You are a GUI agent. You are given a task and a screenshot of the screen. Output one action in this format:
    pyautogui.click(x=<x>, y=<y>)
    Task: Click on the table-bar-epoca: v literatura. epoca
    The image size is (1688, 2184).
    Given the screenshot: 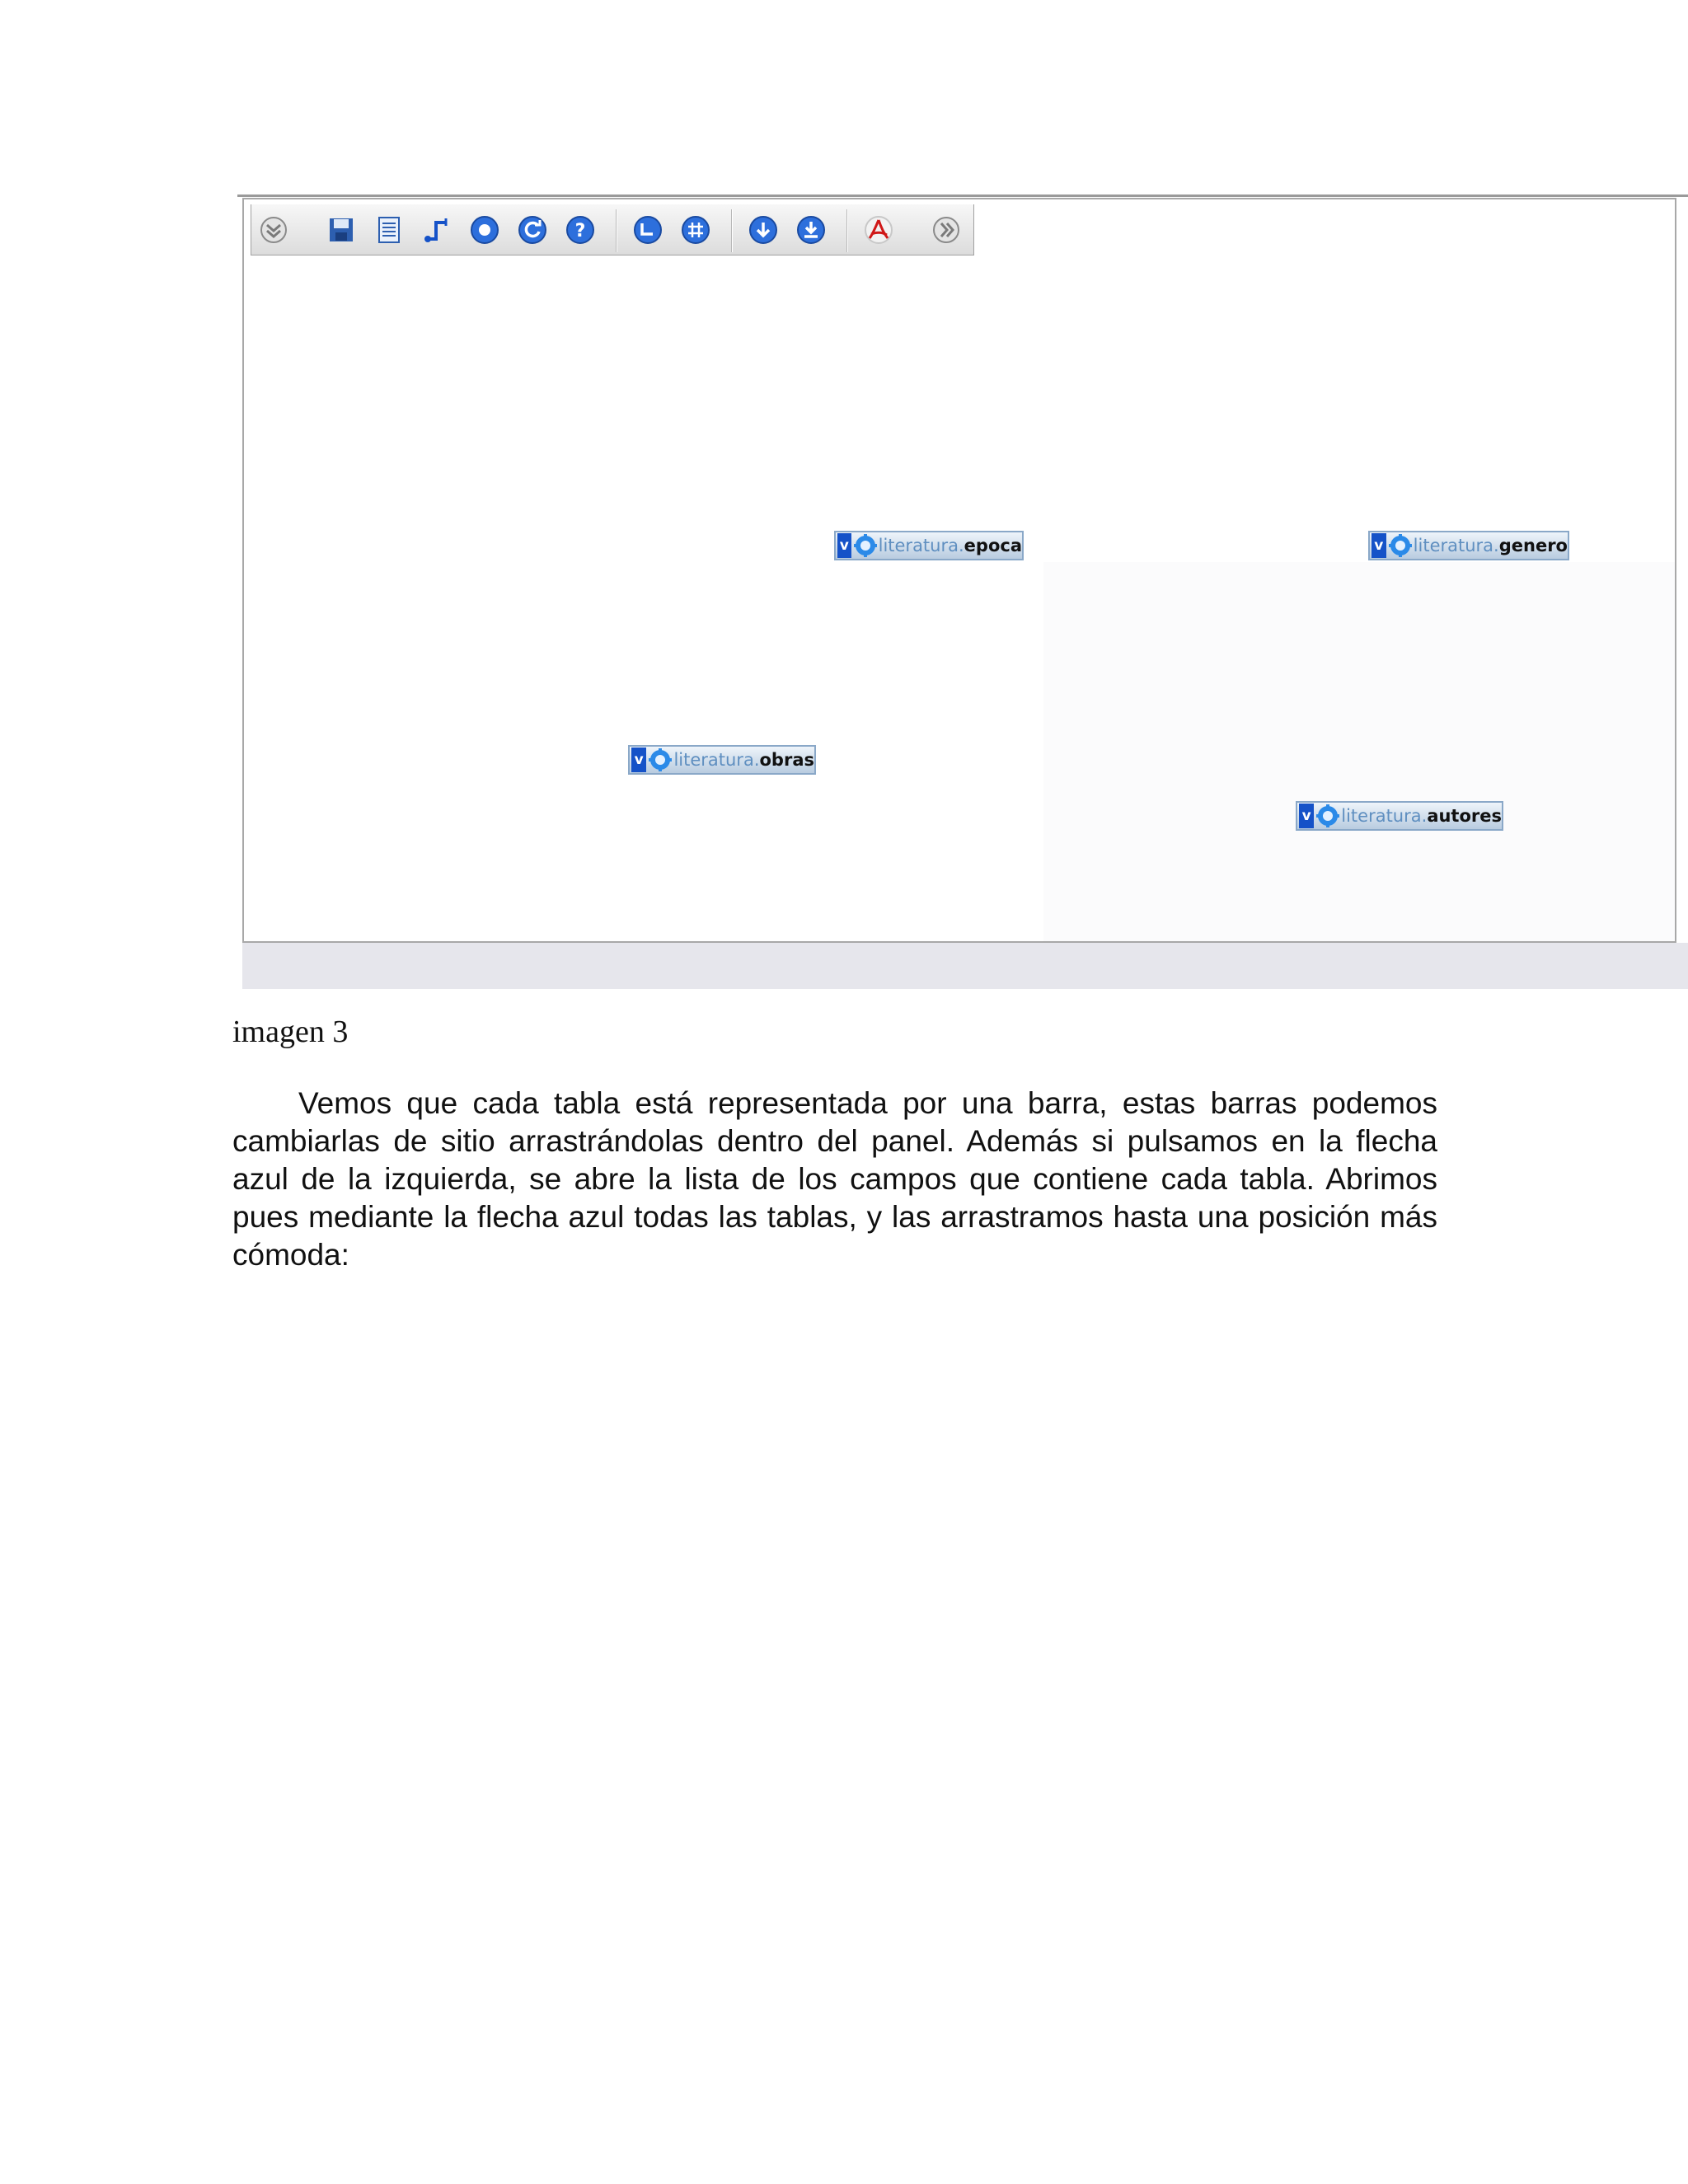 What is the action you would take?
    pyautogui.click(x=929, y=545)
    